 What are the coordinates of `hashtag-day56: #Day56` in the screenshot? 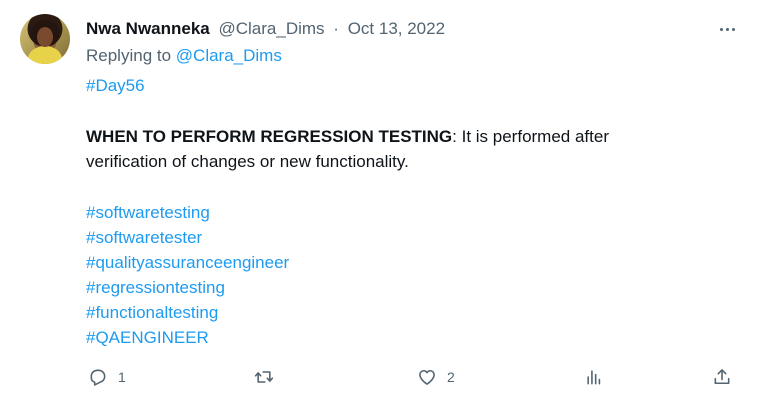 It's located at (115, 85).